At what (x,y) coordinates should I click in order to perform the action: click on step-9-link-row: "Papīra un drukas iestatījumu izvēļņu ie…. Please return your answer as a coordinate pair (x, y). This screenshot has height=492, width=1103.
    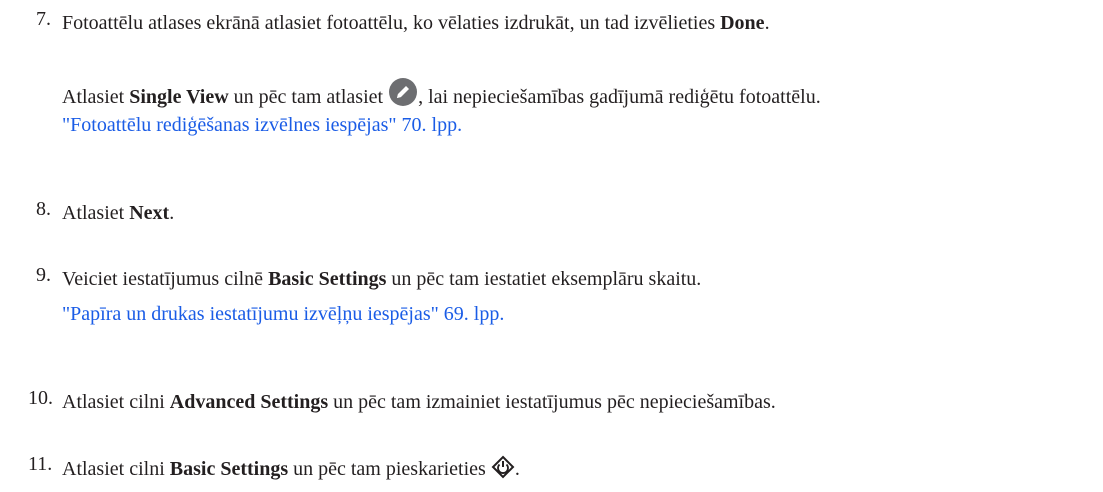
    Looking at the image, I should click on (283, 314).